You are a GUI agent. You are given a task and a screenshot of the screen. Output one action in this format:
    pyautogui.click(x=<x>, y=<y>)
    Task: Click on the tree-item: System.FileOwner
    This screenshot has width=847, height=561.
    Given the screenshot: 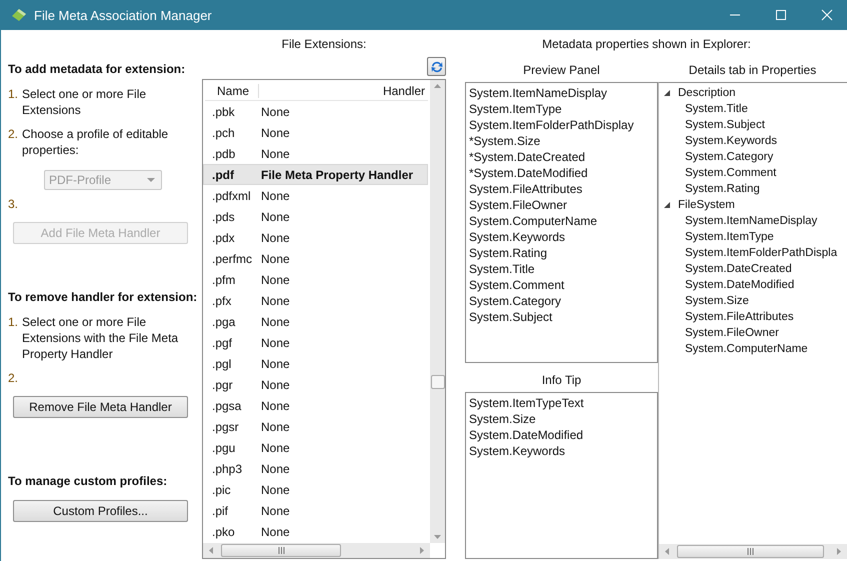 What is the action you would take?
    pyautogui.click(x=732, y=333)
    